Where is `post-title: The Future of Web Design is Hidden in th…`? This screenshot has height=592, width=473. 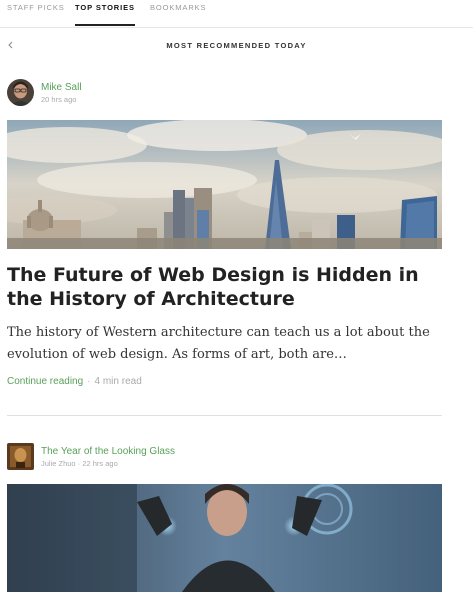 post-title: The Future of Web Design is Hidden in th… is located at coordinates (227, 287).